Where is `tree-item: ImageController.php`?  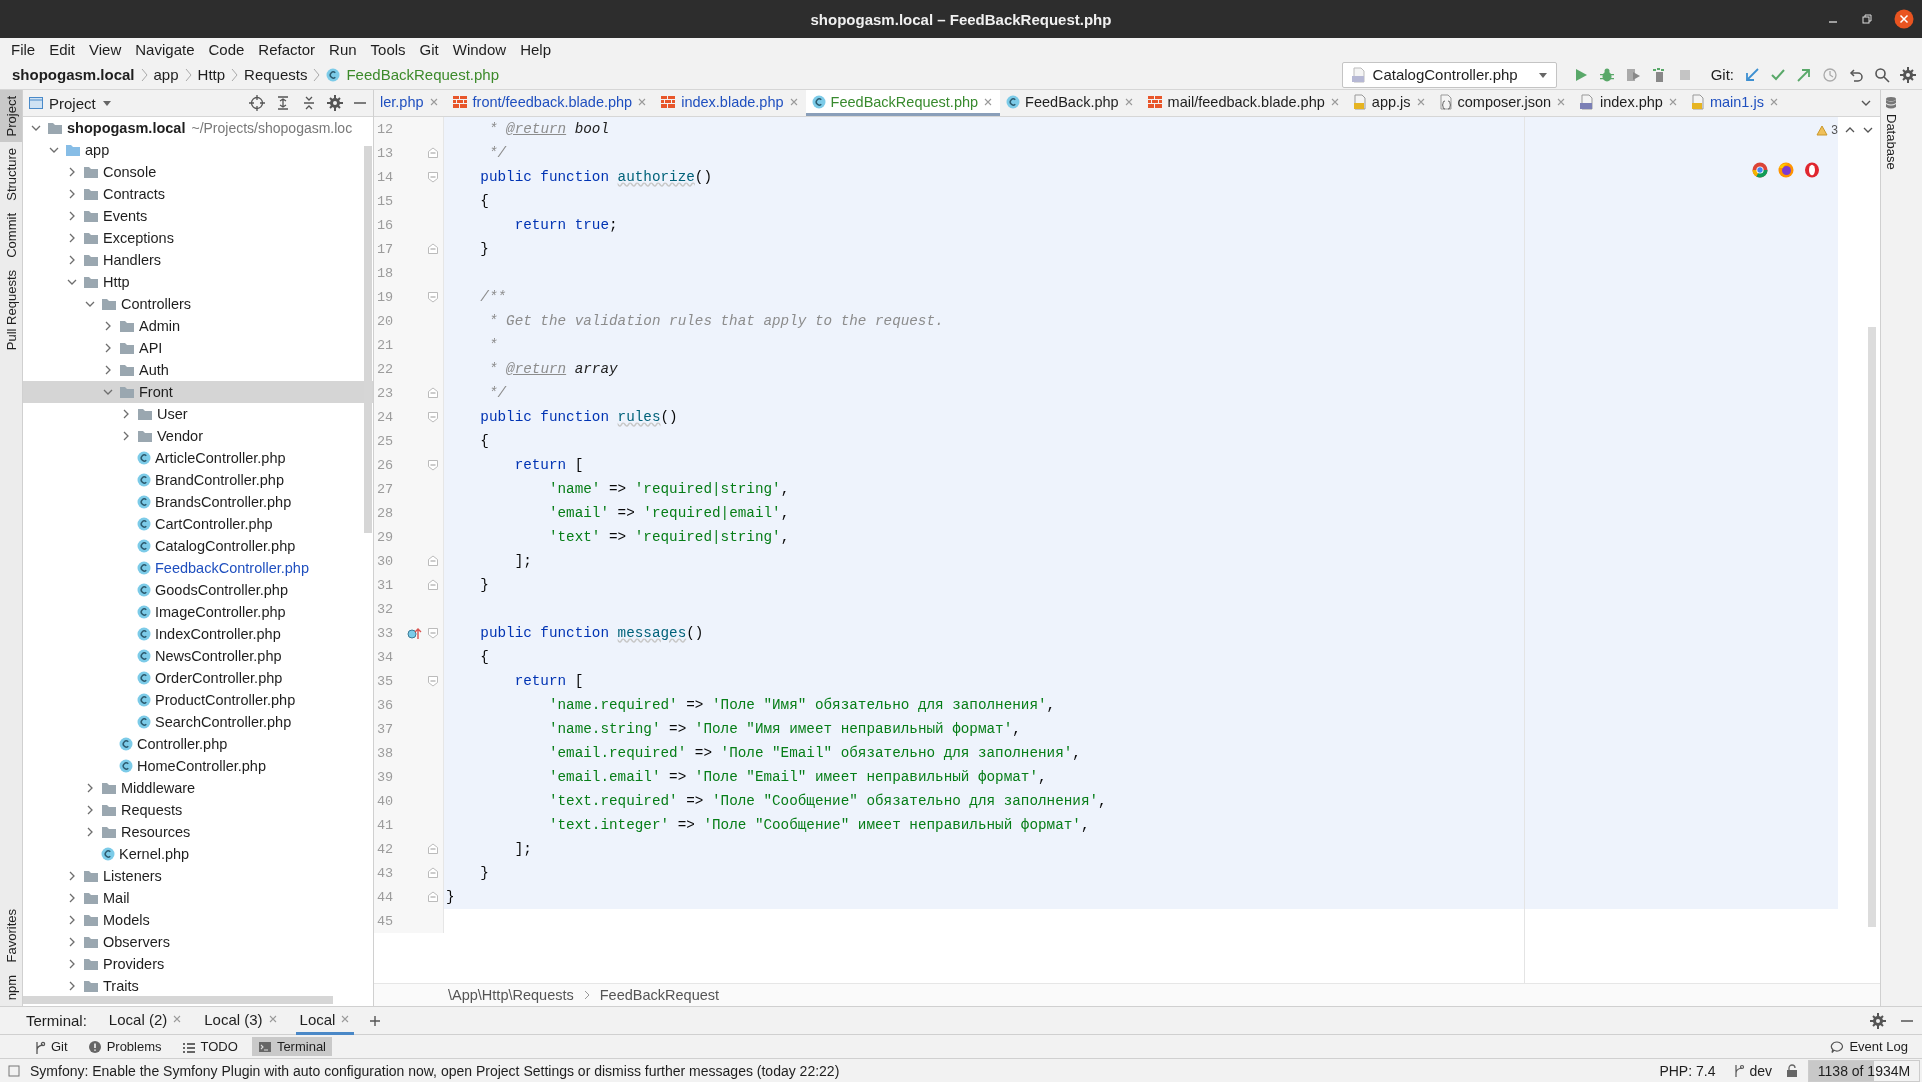
tree-item: ImageController.php is located at coordinates (198, 612).